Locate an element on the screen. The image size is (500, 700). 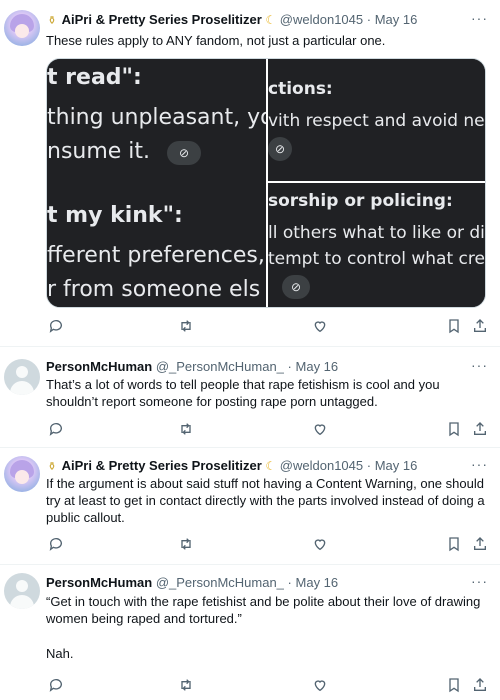
image-panel-right-top: ctions: vith respect and avoid ne ⊘ is located at coordinates (376, 120).